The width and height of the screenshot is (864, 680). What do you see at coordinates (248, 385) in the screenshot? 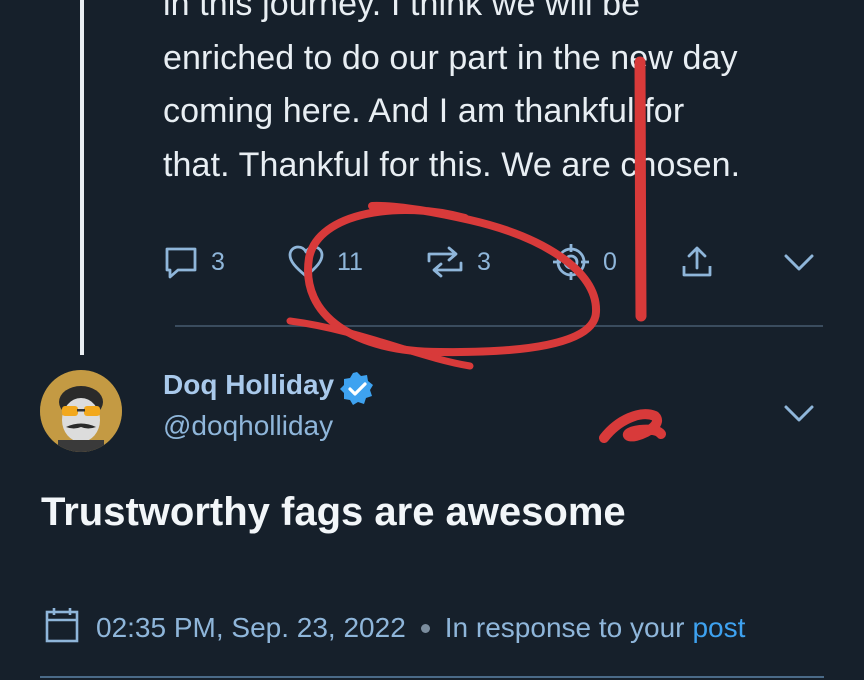
I see `author-name: Doq Holliday` at bounding box center [248, 385].